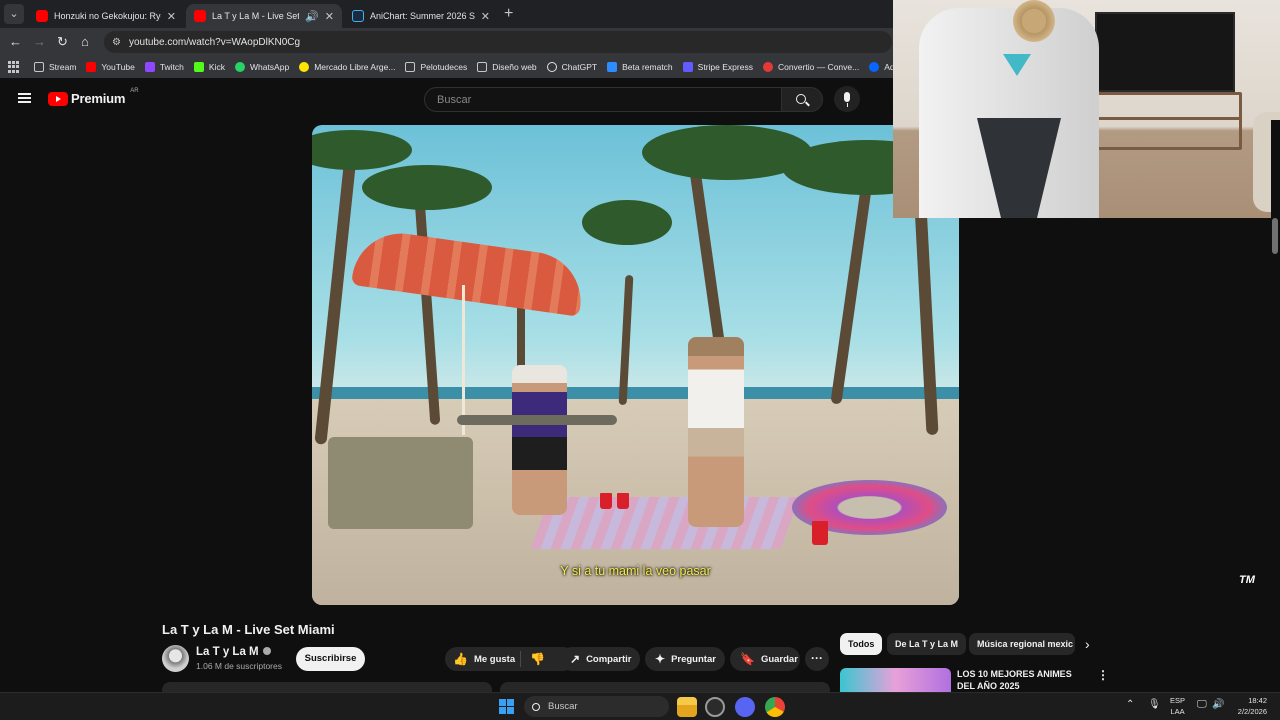  What do you see at coordinates (571, 67) in the screenshot?
I see `bookmark-chatgpt: ChatGPT` at bounding box center [571, 67].